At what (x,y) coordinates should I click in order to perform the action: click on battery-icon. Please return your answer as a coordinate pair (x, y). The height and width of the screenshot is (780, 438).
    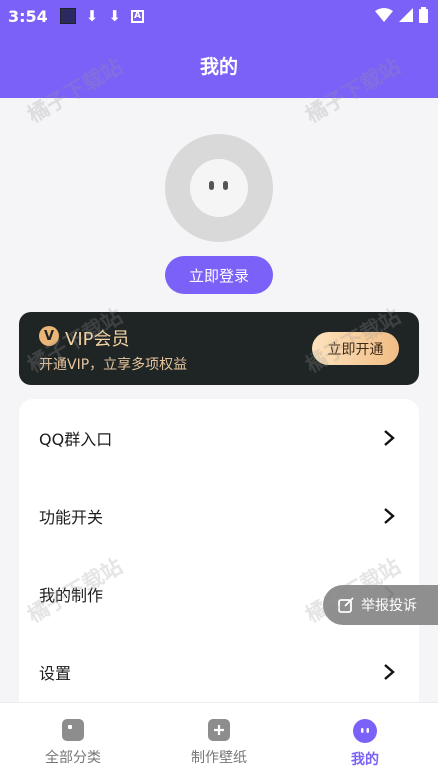
    Looking at the image, I should click on (423, 15).